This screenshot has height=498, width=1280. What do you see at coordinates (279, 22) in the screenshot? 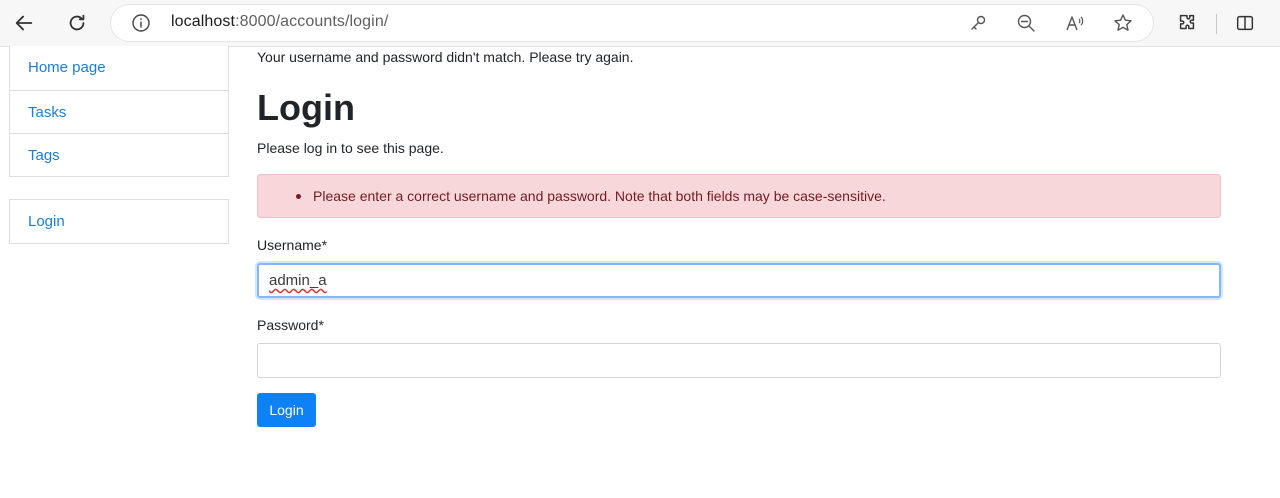
I see `url-text: localhost:8000/accounts/login/` at bounding box center [279, 22].